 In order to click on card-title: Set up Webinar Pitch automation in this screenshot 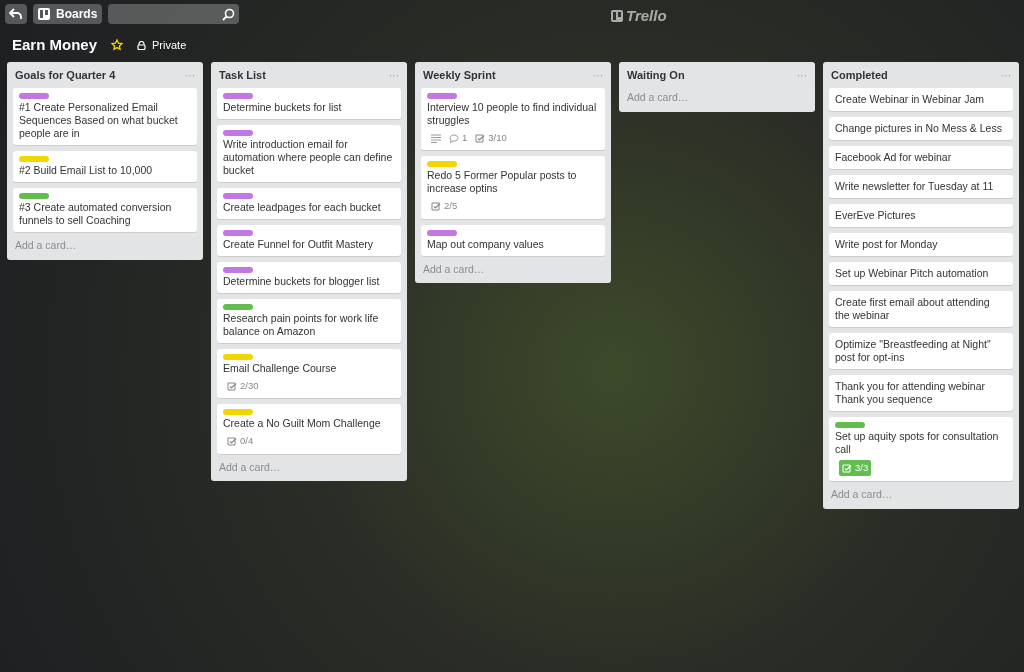, I will do `click(912, 273)`.